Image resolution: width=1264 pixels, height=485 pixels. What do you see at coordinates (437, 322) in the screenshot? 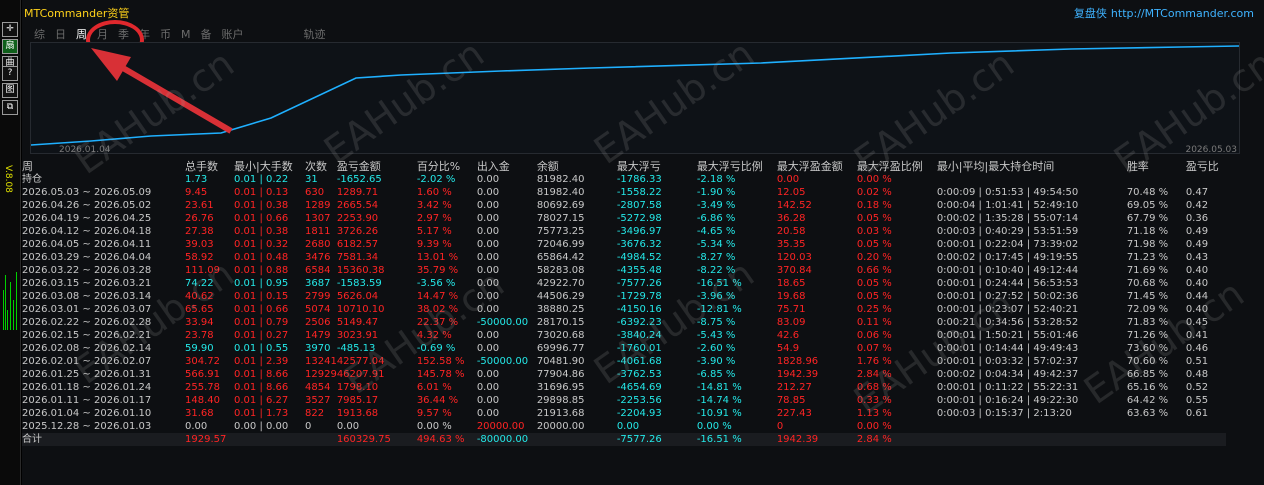
I see `cell-pct: 22.37 %` at bounding box center [437, 322].